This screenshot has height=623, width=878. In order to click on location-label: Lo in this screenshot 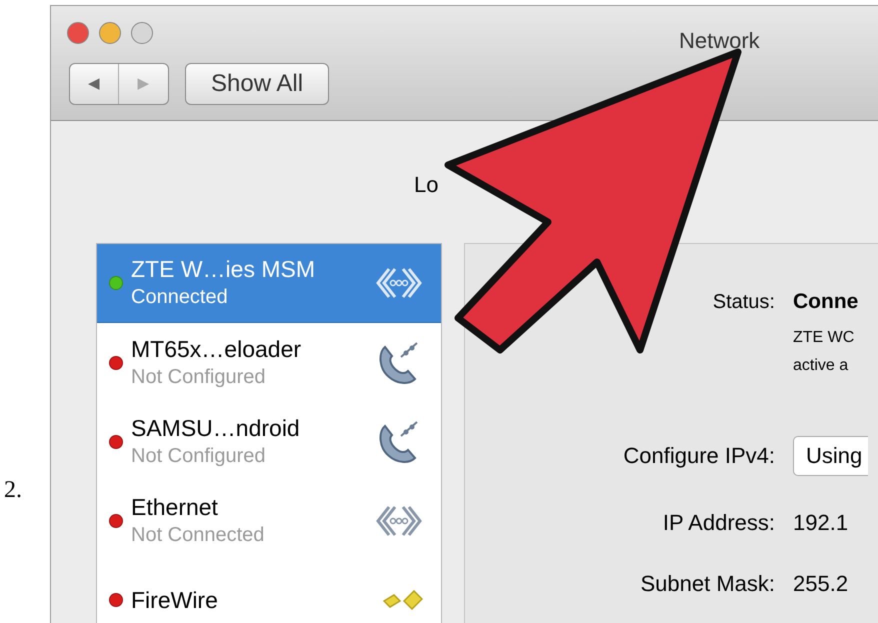, I will do `click(426, 184)`.